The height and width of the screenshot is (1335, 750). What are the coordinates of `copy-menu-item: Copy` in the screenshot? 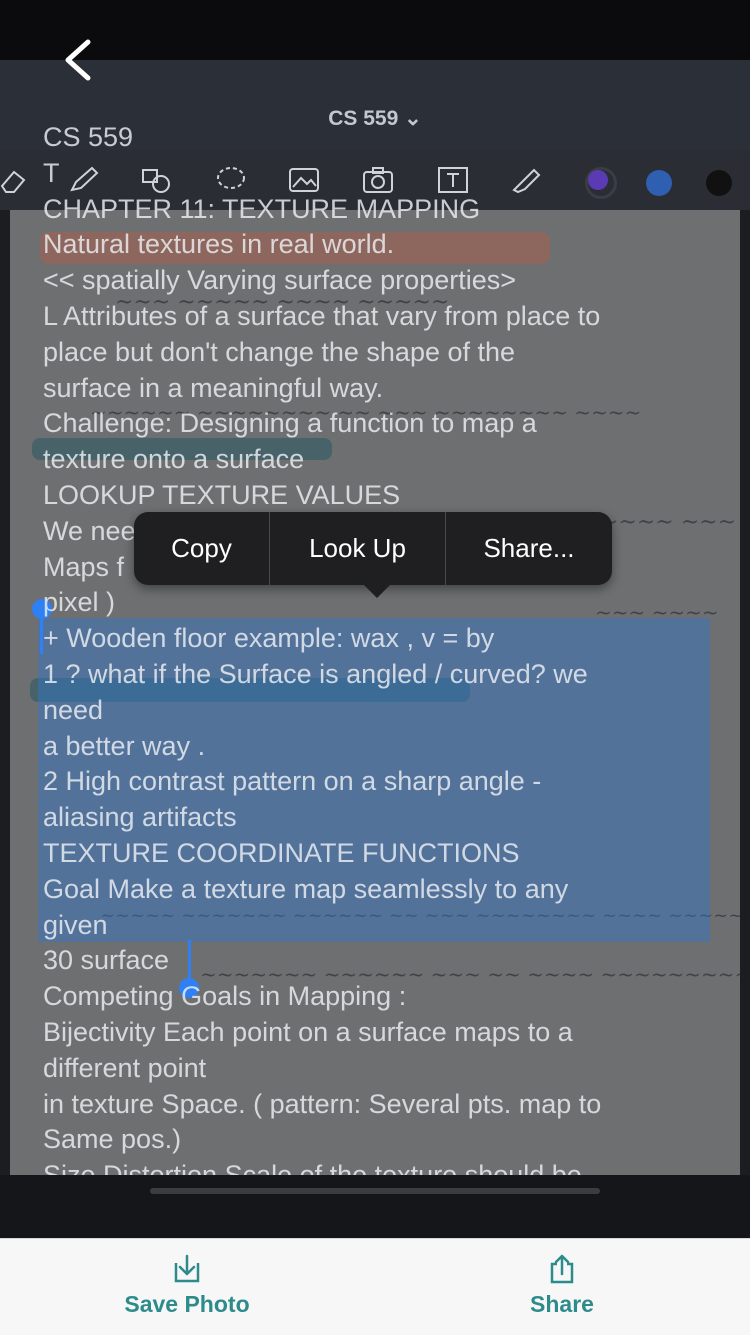 It's located at (201, 548).